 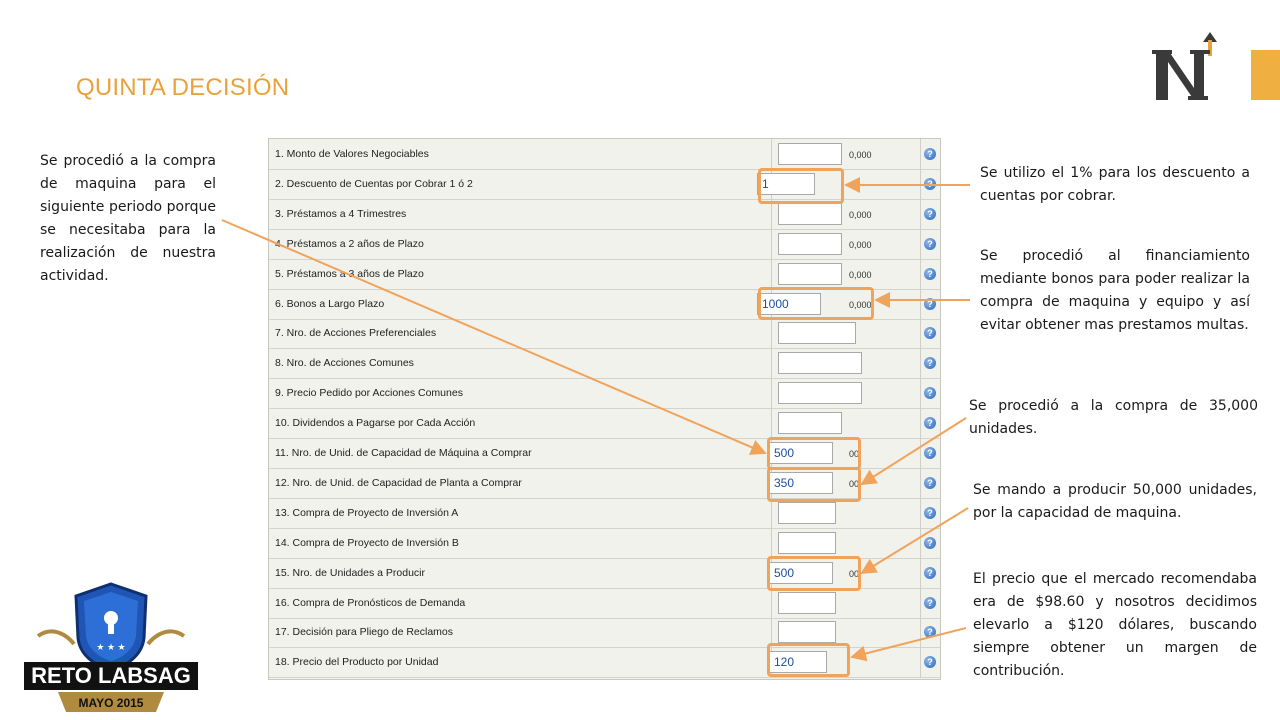 I want to click on highlight-planta, so click(x=814, y=484).